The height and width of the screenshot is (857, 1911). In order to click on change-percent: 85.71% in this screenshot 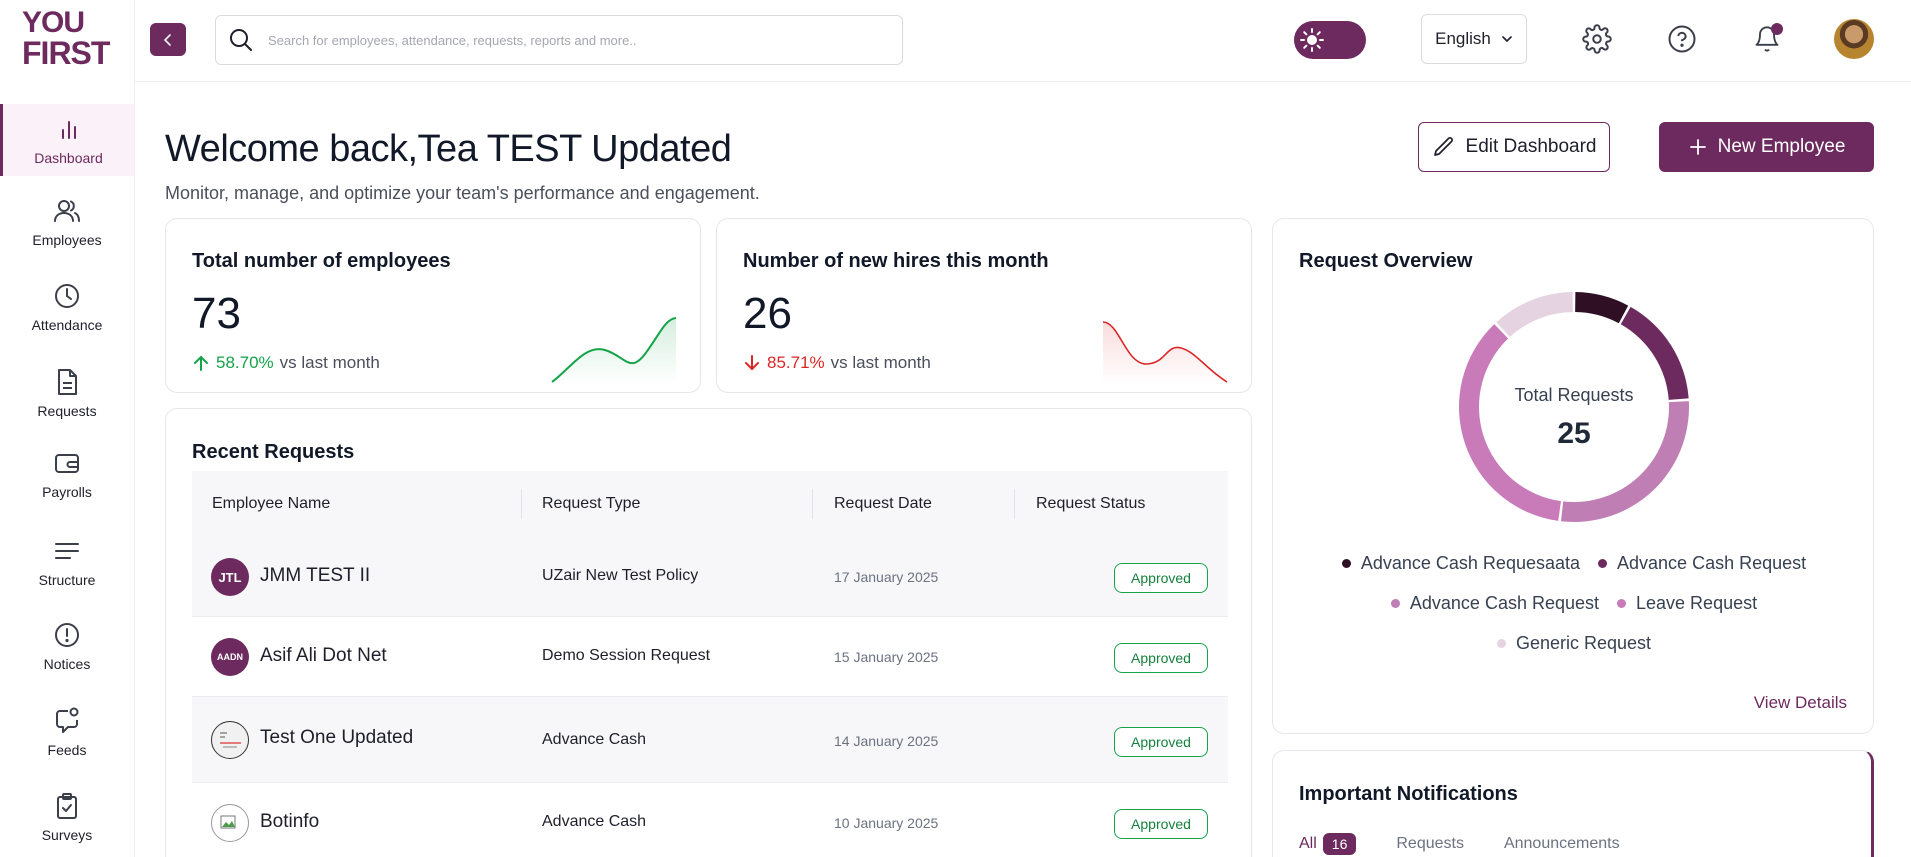, I will do `click(796, 362)`.